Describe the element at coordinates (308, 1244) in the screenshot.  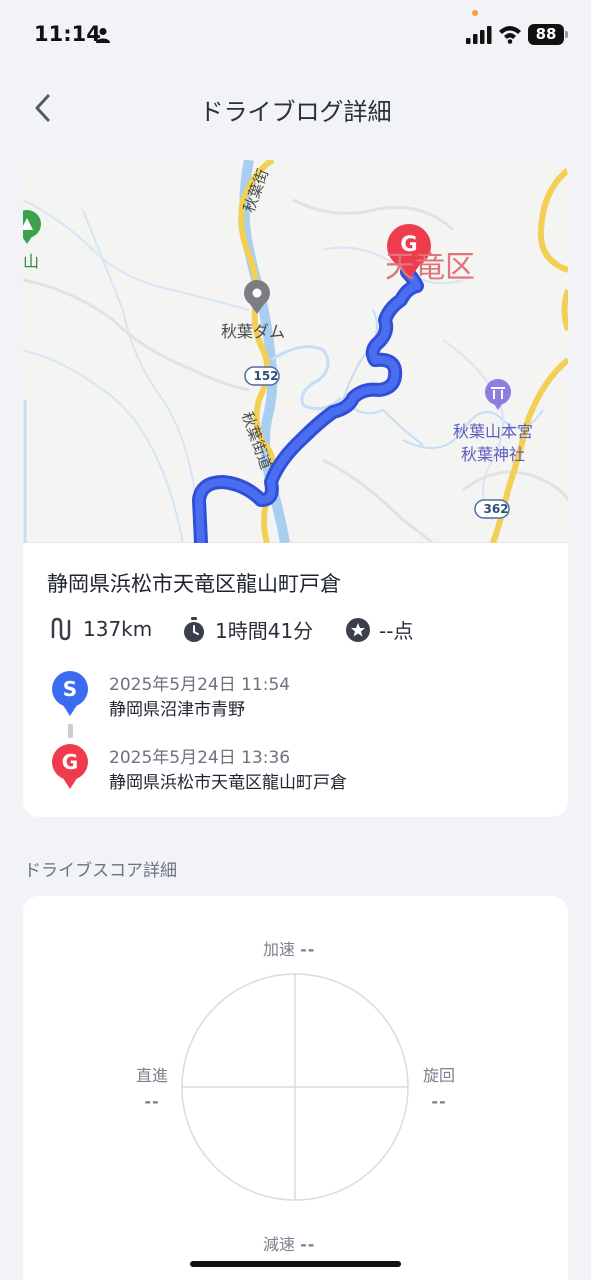
I see `deceleration-value: --` at that location.